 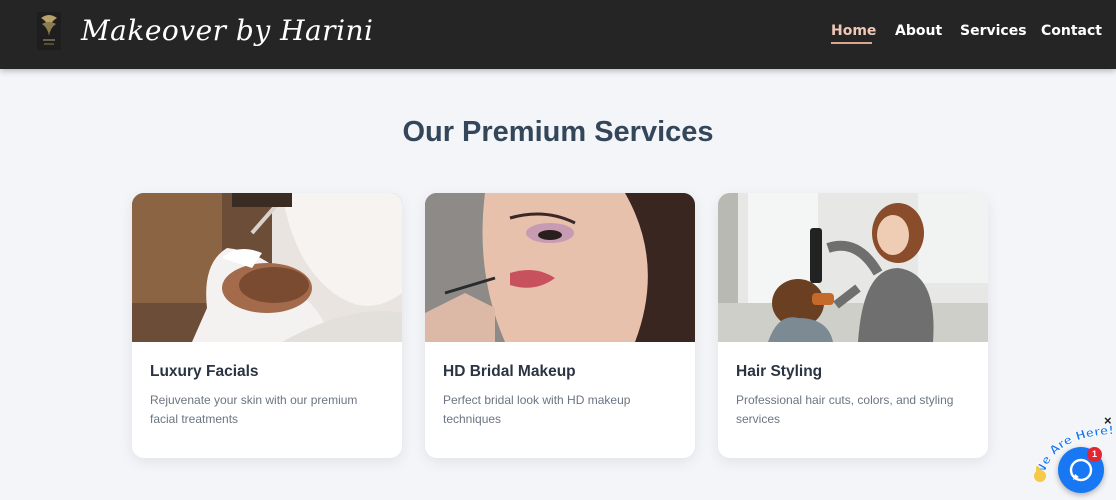 I want to click on chat-bubble-icon, so click(x=1081, y=470).